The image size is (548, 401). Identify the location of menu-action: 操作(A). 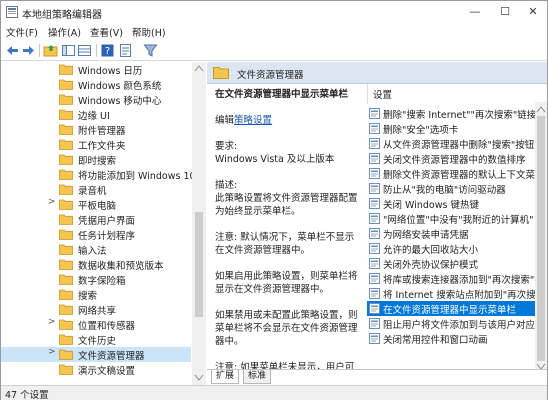
(64, 32).